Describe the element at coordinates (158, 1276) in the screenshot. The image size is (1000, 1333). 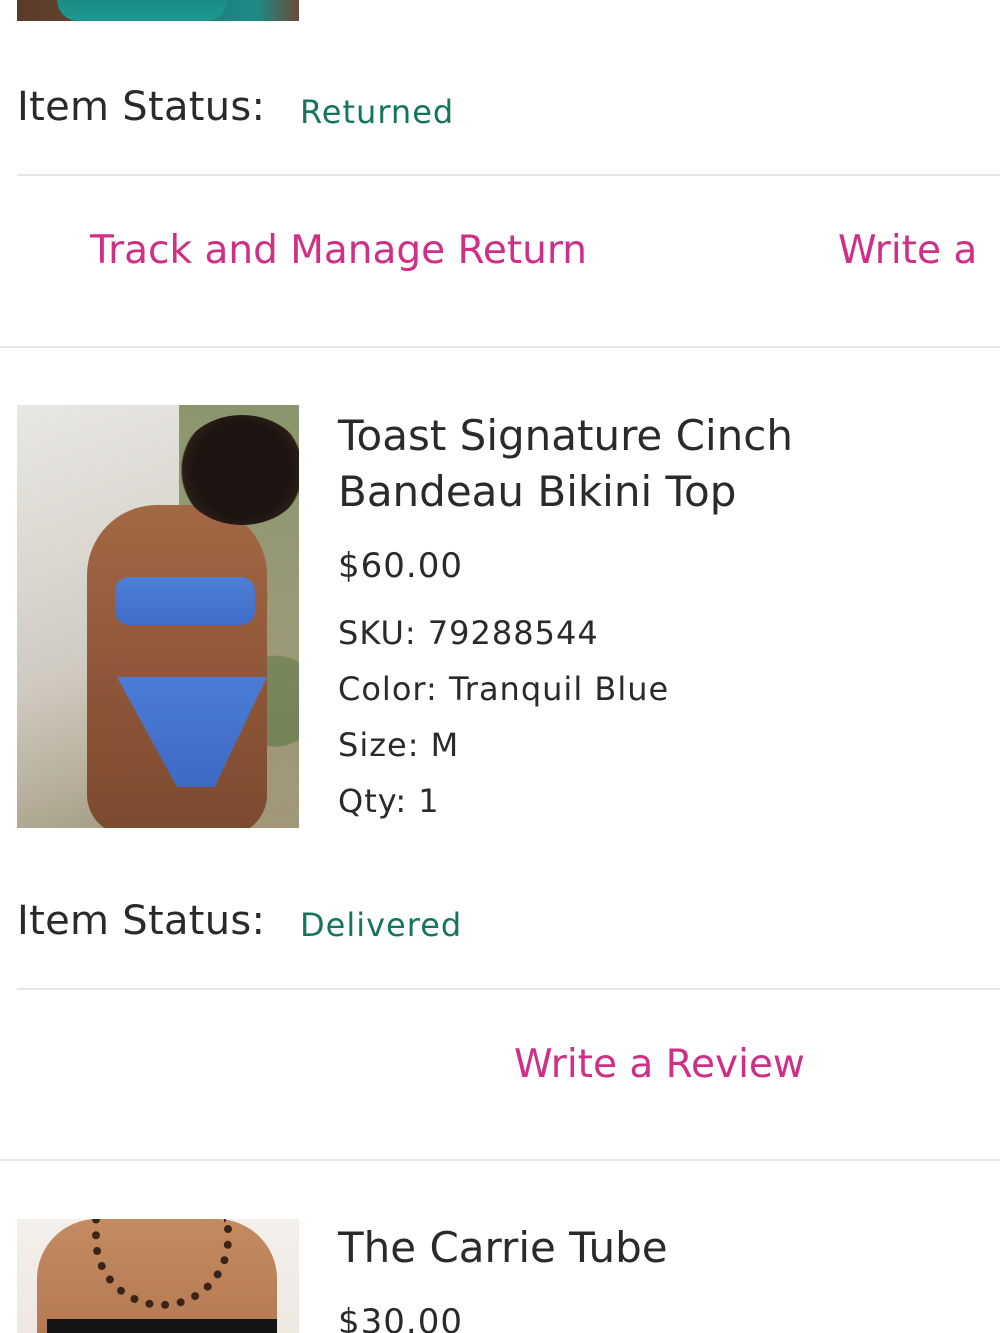
I see `product-image-carrie-tube` at that location.